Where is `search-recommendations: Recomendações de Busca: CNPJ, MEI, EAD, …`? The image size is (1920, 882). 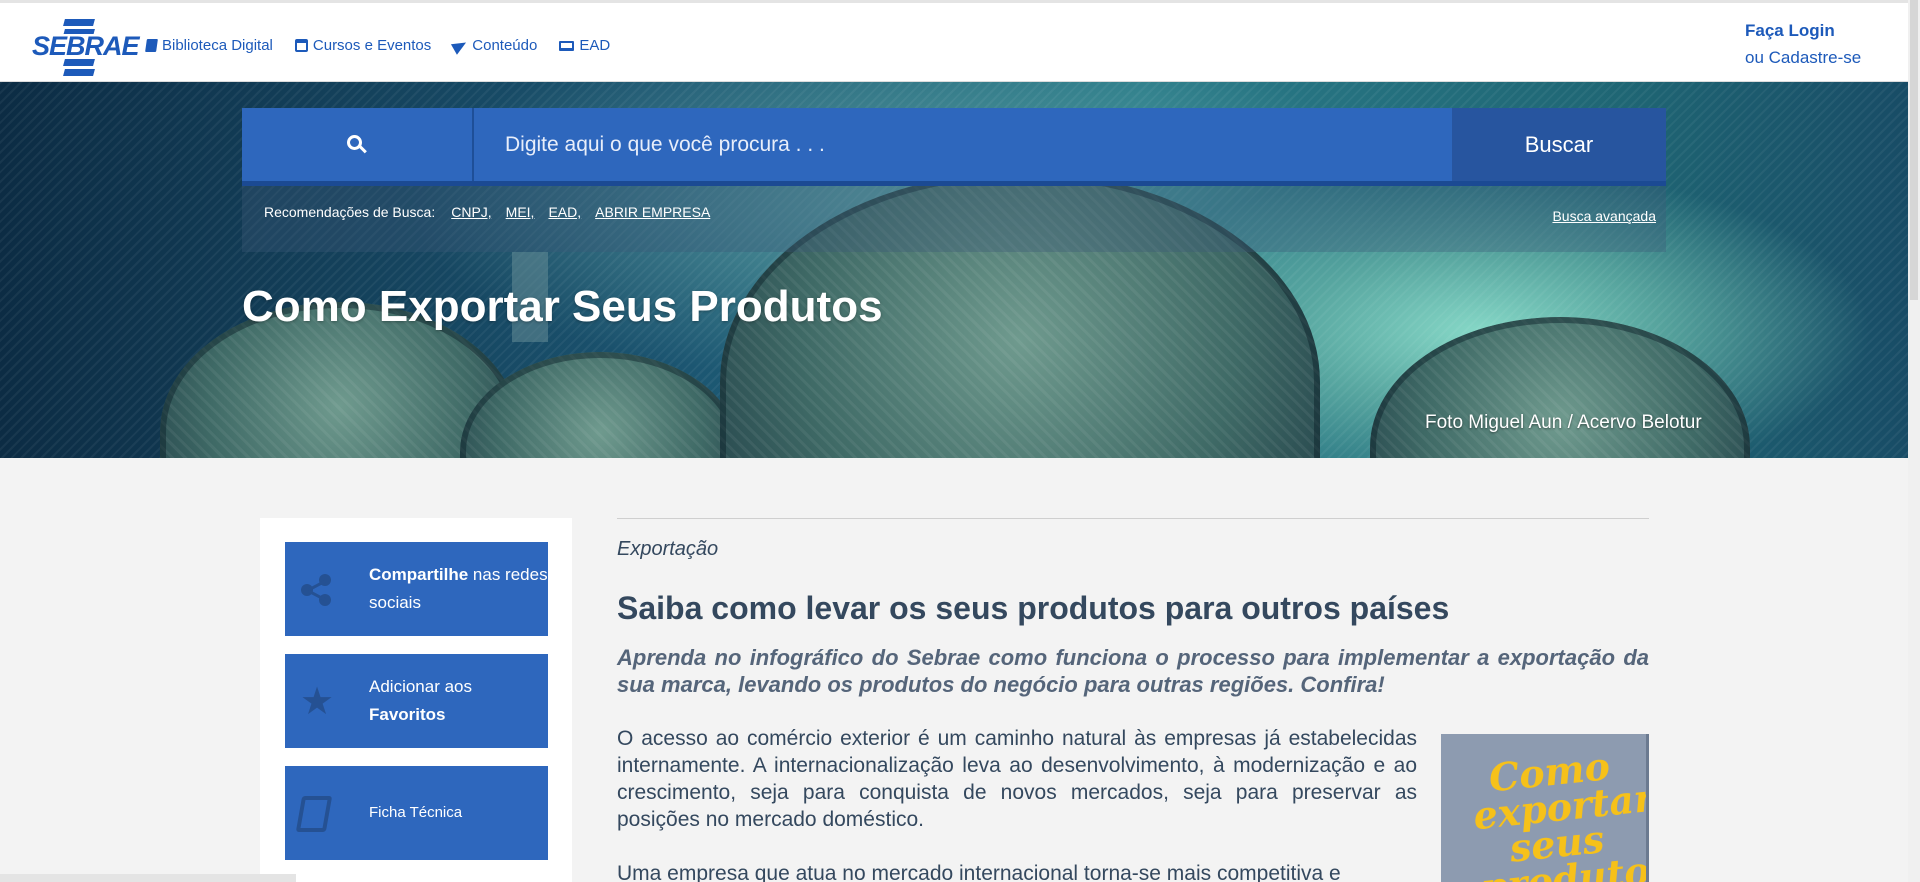
search-recommendations: Recomendações de Busca: CNPJ, MEI, EAD, … is located at coordinates (487, 212).